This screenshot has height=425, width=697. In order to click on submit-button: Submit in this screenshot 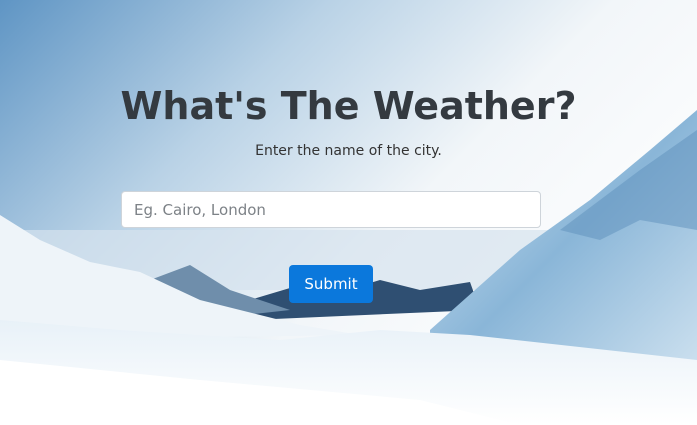, I will do `click(331, 284)`.